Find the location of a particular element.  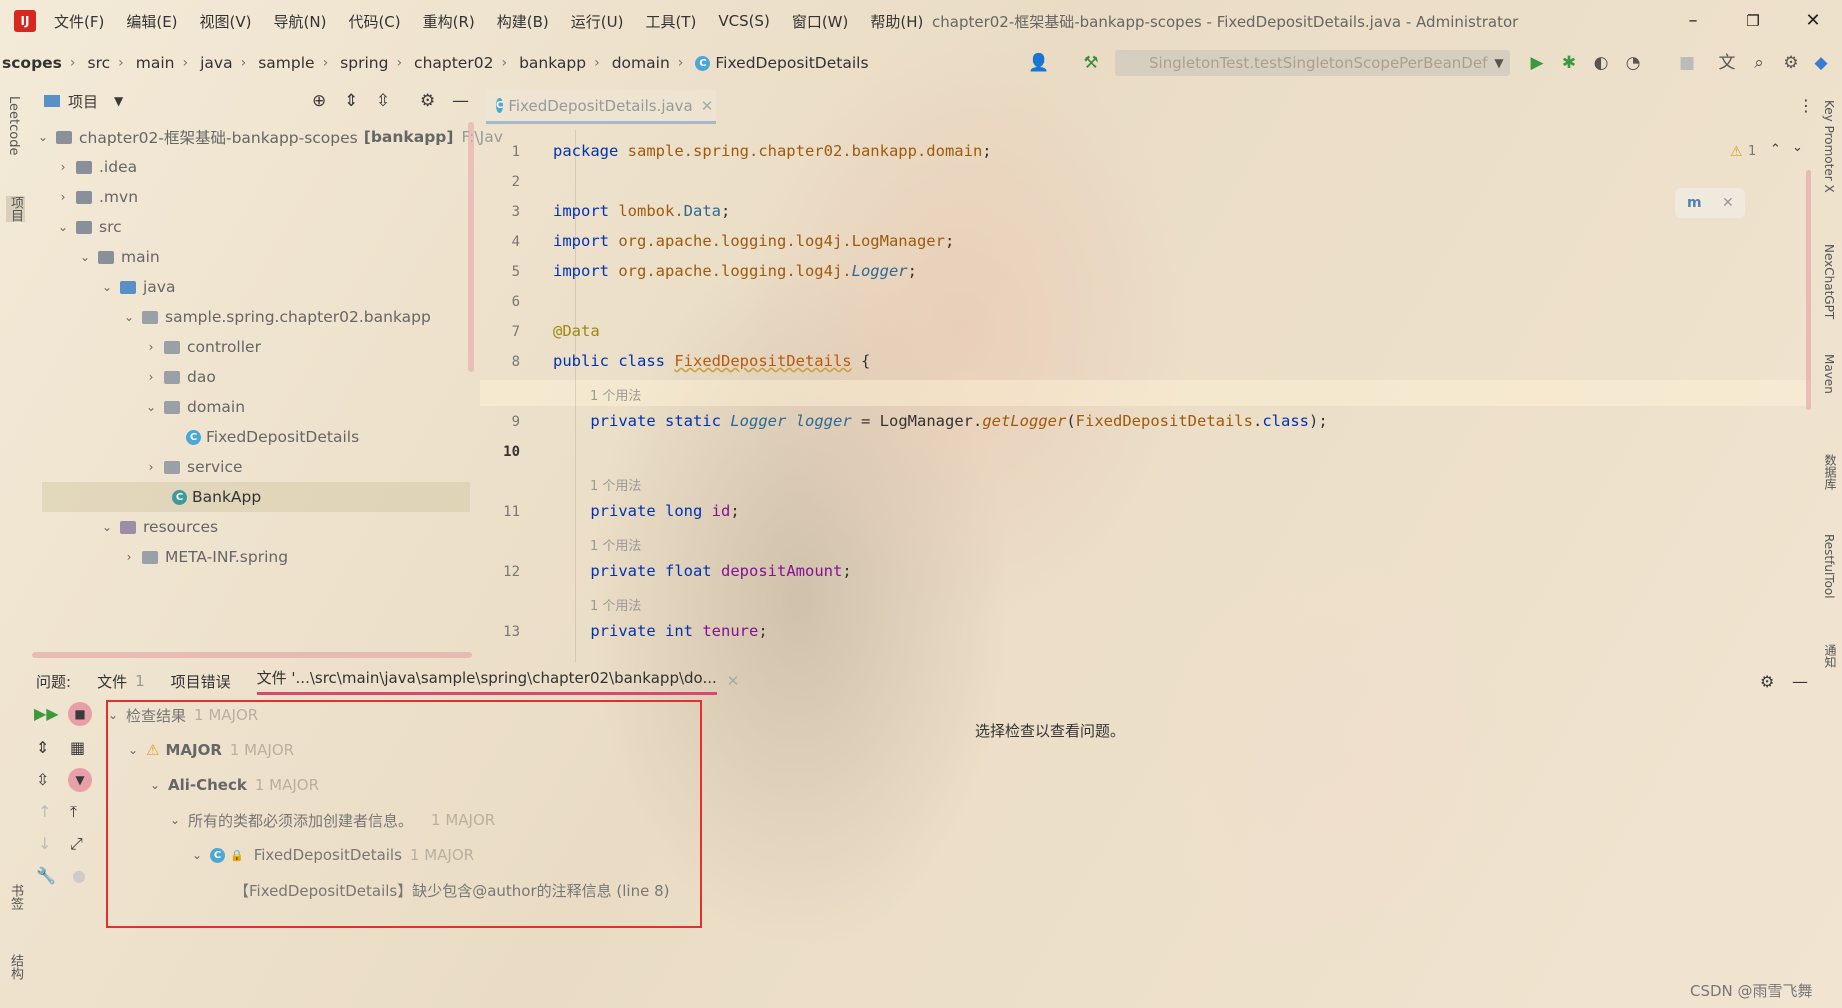

tree-item: › .idea is located at coordinates (97, 167).